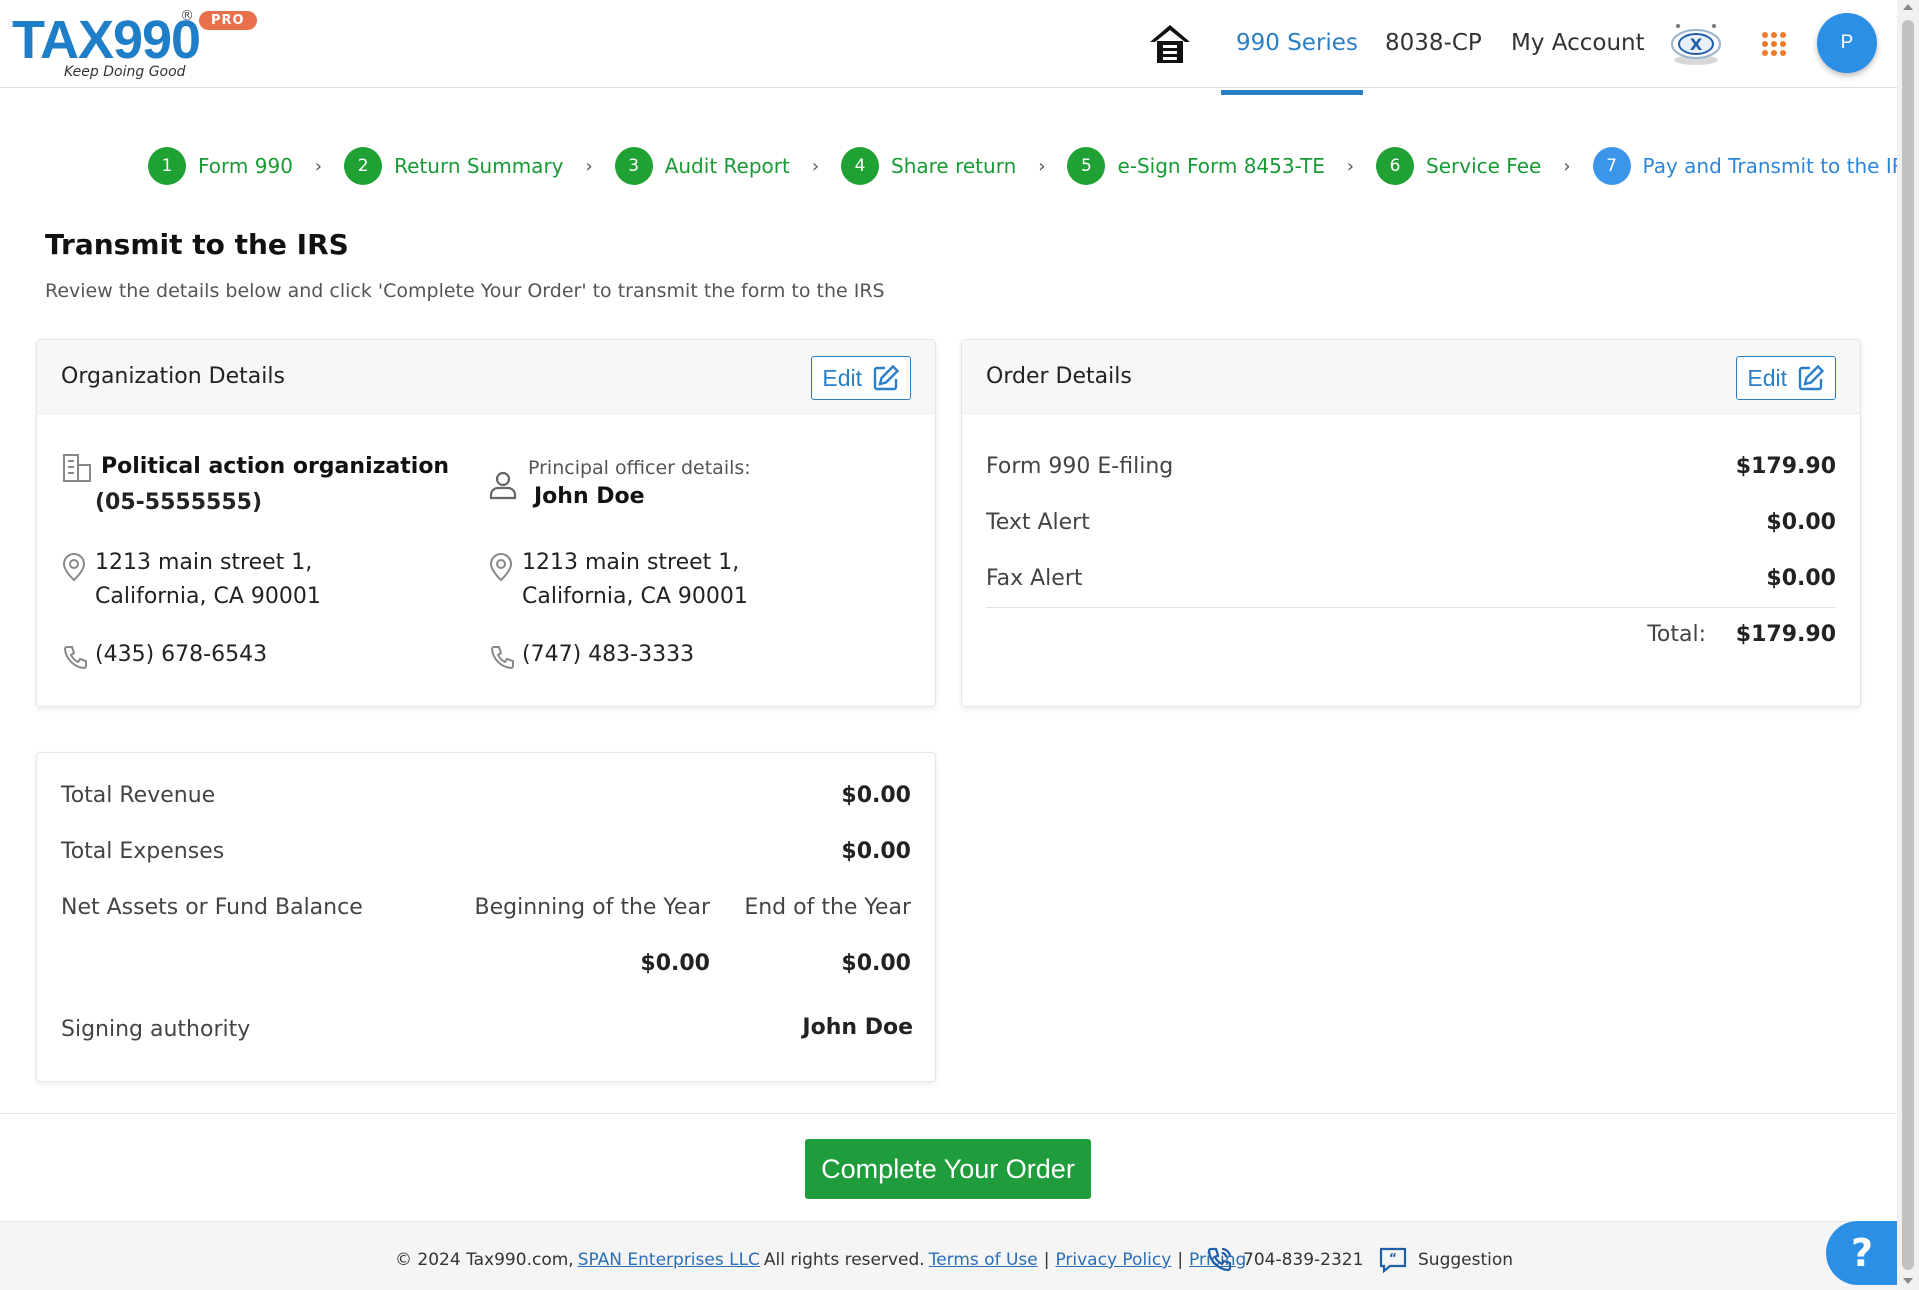 This screenshot has width=1919, height=1290. Describe the element at coordinates (204, 562) in the screenshot. I see `organization-address-line1: 1213 main street 1,` at that location.